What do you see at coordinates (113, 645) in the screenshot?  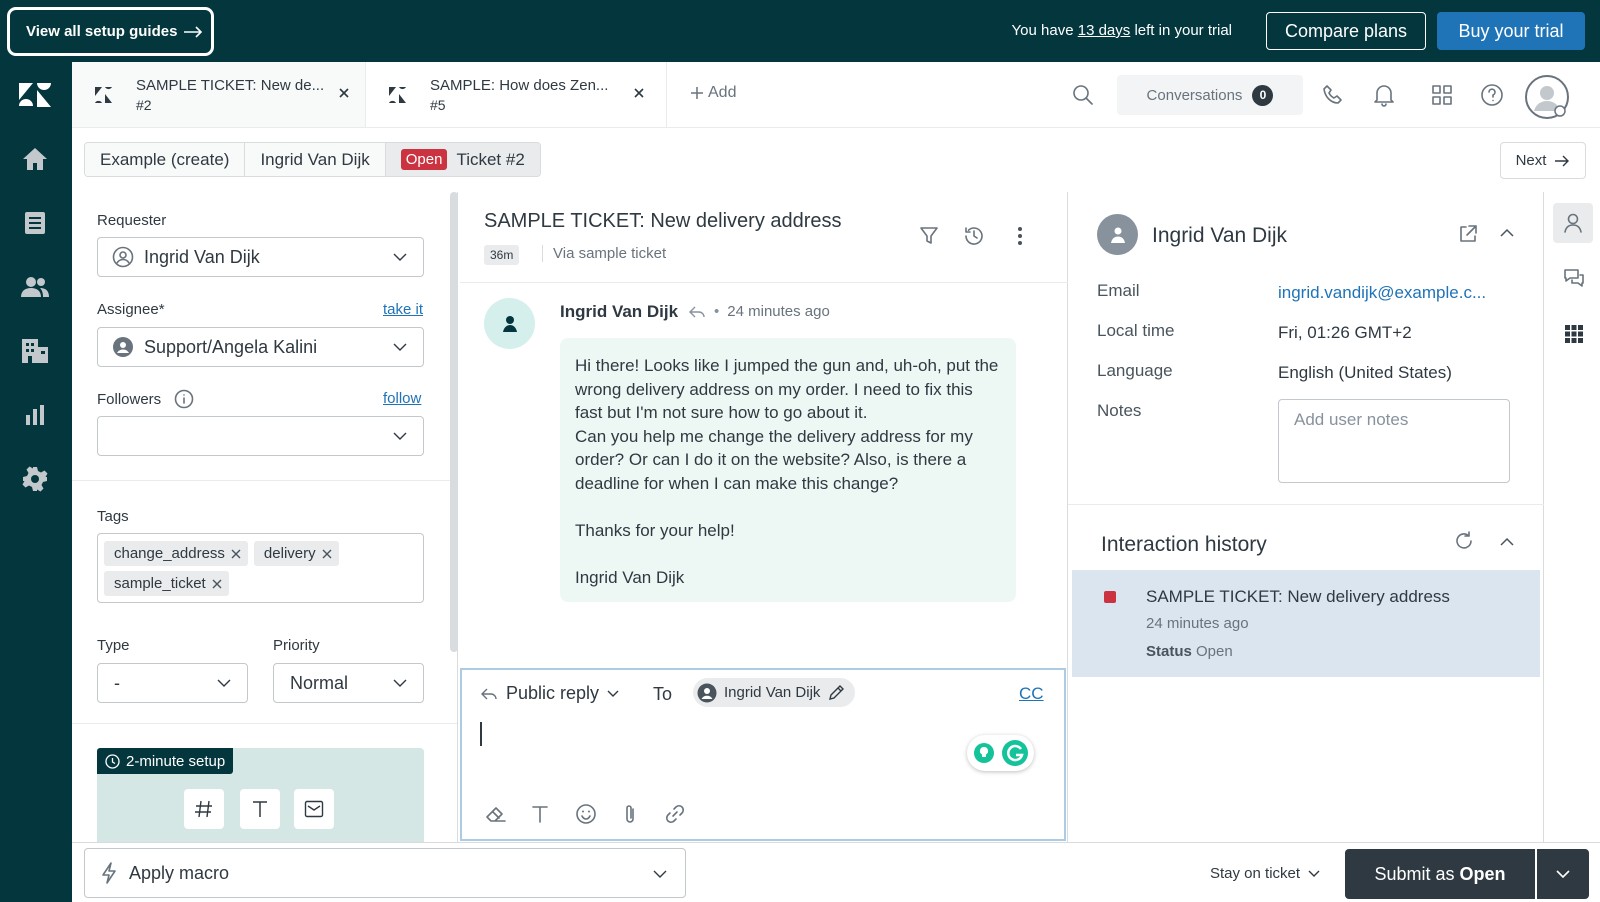 I see `type-label: Type` at bounding box center [113, 645].